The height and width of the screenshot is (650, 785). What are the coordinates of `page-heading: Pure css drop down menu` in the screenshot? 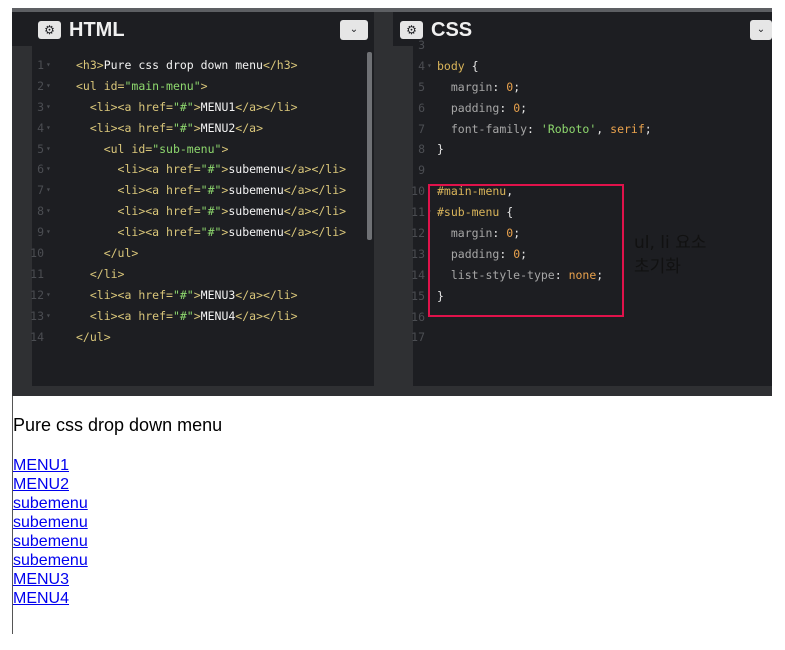 It's located at (118, 425).